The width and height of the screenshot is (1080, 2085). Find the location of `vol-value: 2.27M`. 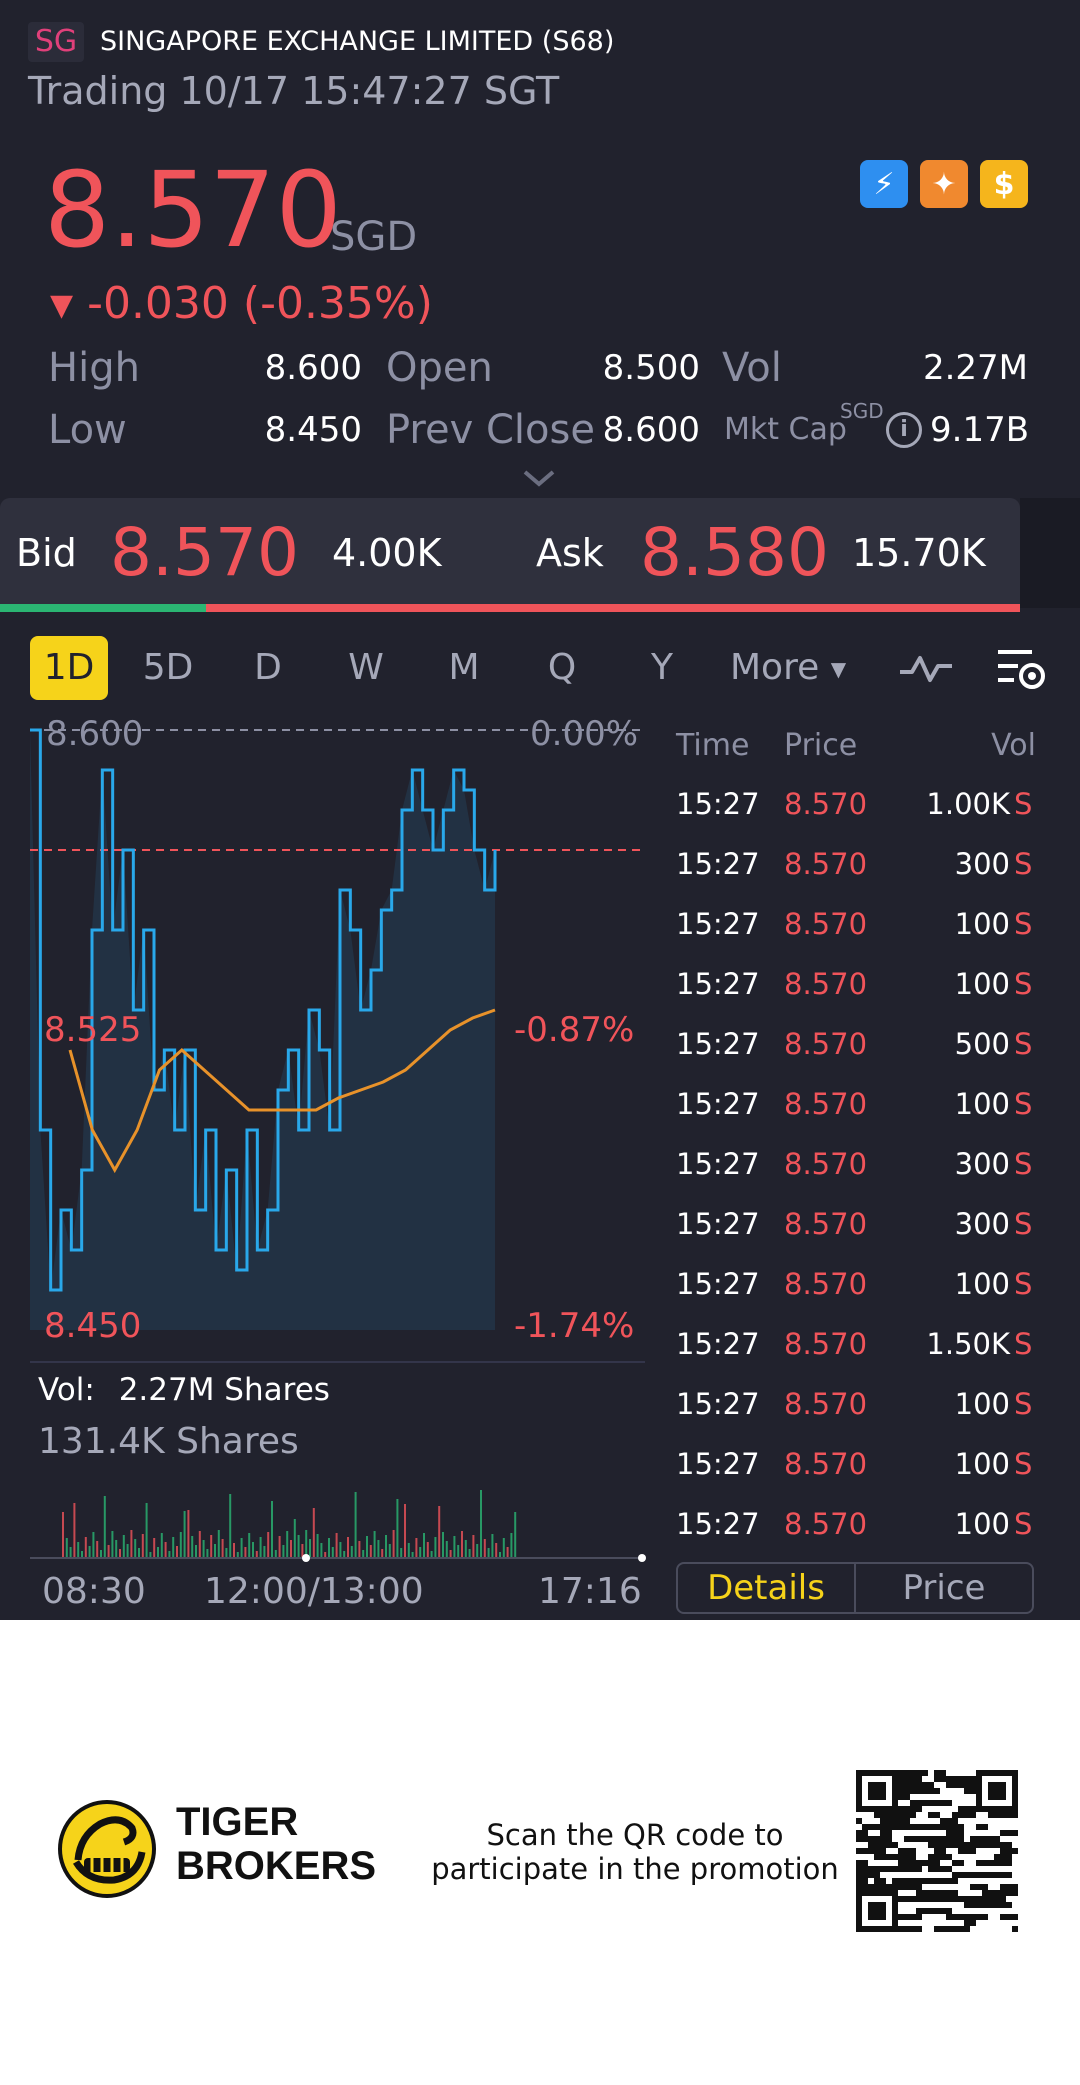

vol-value: 2.27M is located at coordinates (975, 368).